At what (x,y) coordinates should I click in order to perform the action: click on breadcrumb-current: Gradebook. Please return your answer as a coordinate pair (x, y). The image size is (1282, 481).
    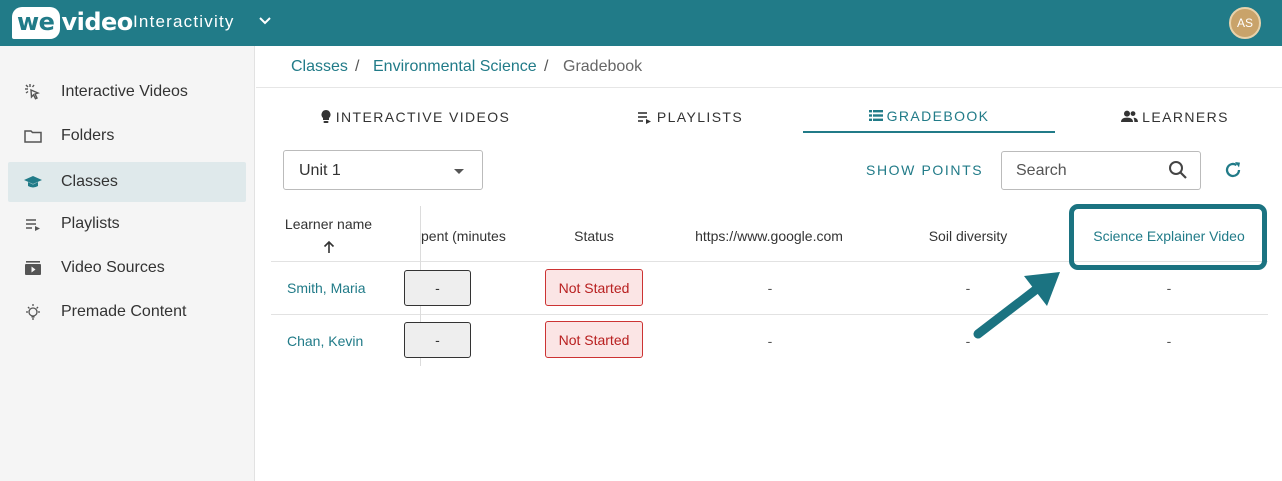
    Looking at the image, I should click on (603, 66).